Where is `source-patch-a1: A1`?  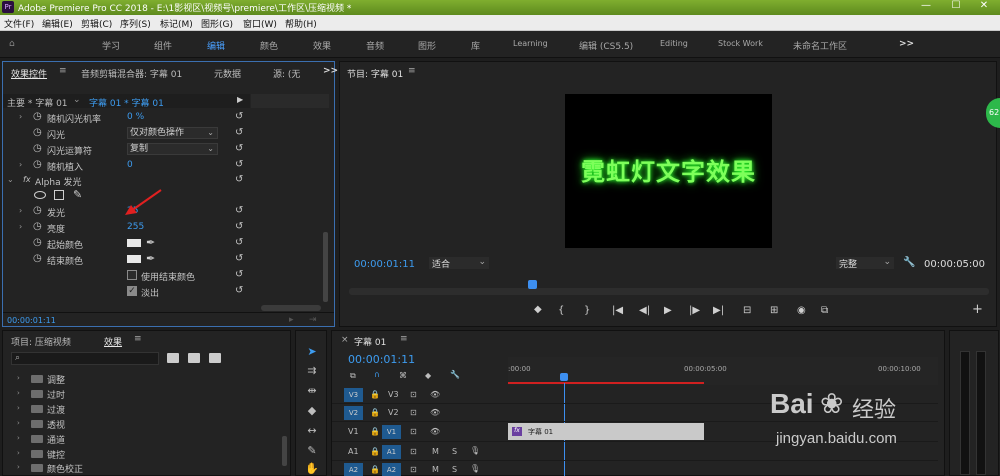 source-patch-a1: A1 is located at coordinates (353, 451).